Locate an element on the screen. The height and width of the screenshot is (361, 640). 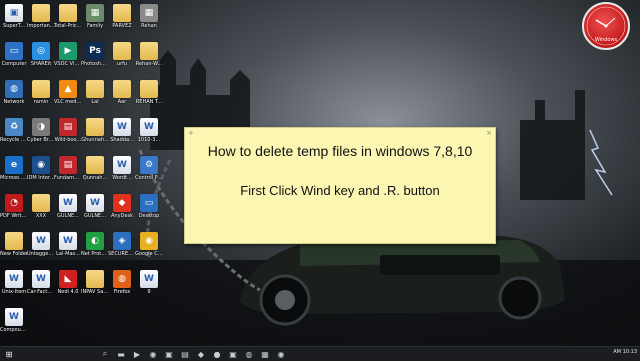
taskbar-folder-icon: ▬ is located at coordinates (121, 354).